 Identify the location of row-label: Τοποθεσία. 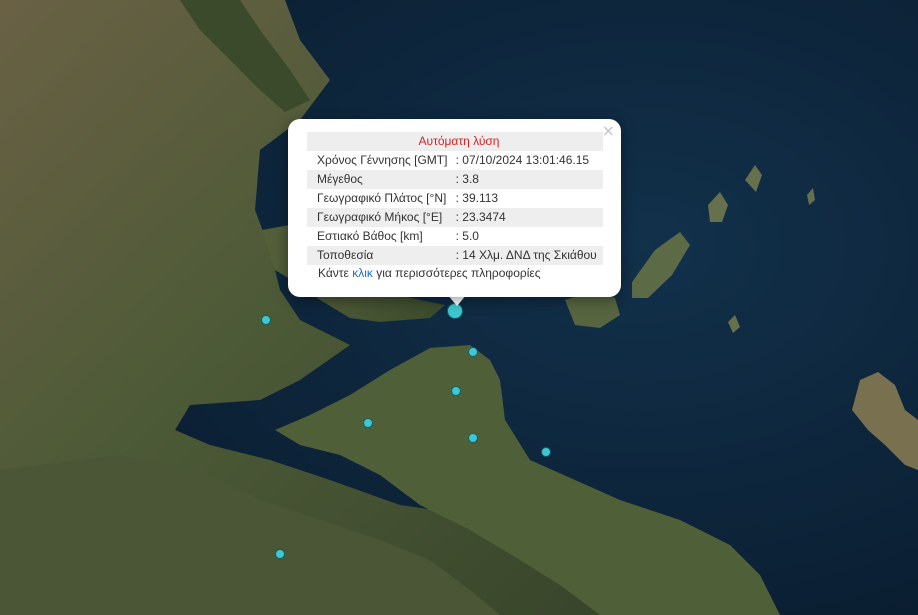
(380, 255).